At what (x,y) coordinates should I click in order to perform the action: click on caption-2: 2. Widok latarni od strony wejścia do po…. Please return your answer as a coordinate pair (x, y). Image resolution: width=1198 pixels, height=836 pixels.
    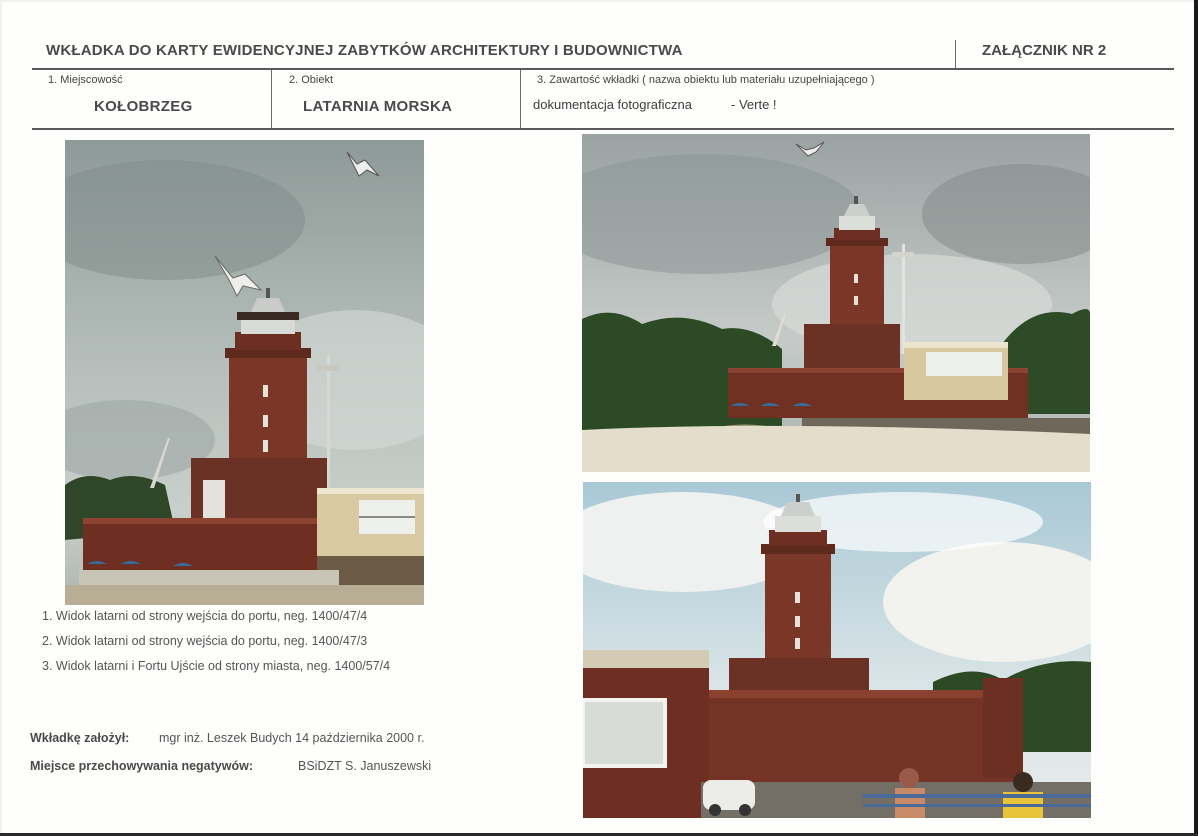
    Looking at the image, I should click on (205, 641).